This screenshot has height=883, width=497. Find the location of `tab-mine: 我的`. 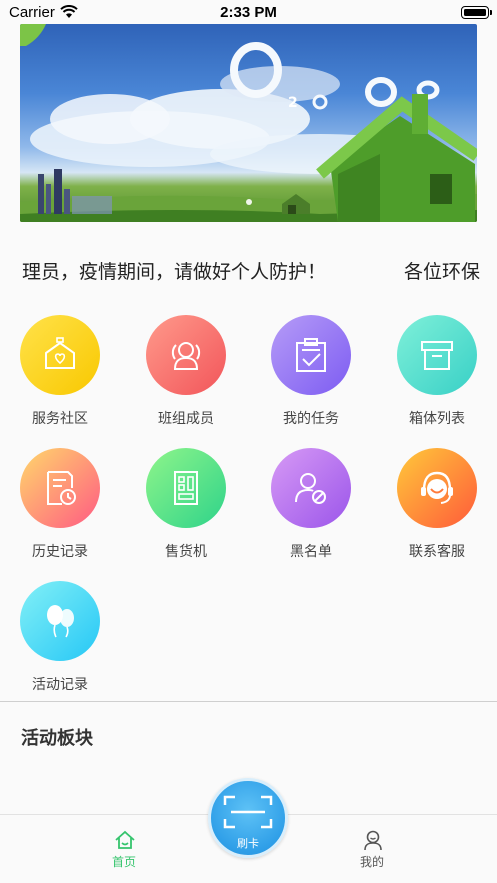

tab-mine: 我的 is located at coordinates (372, 845).